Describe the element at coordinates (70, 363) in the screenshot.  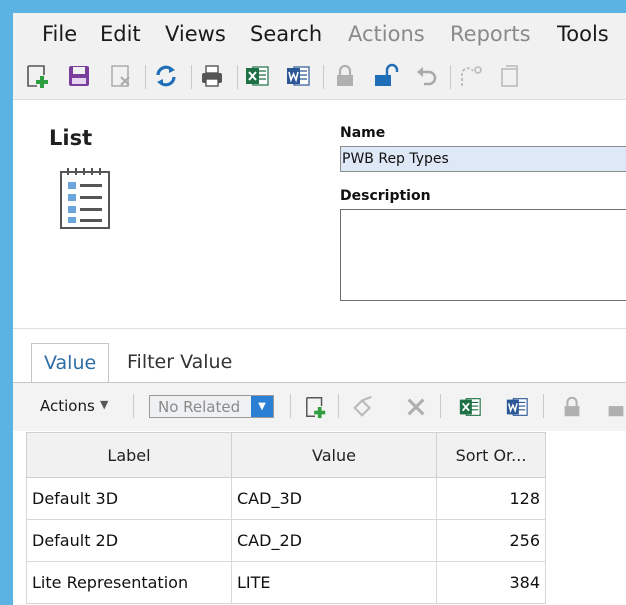
I see `tab-value: Value` at that location.